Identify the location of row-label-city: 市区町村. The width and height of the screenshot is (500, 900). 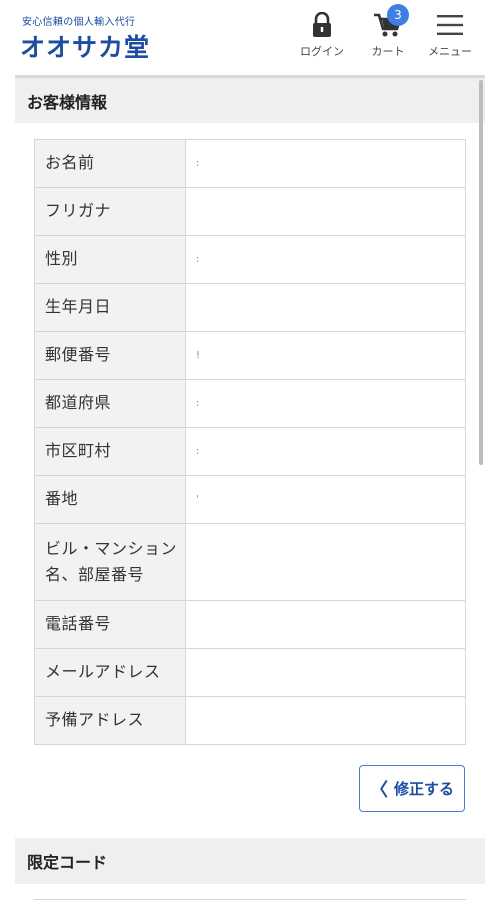
(110, 451).